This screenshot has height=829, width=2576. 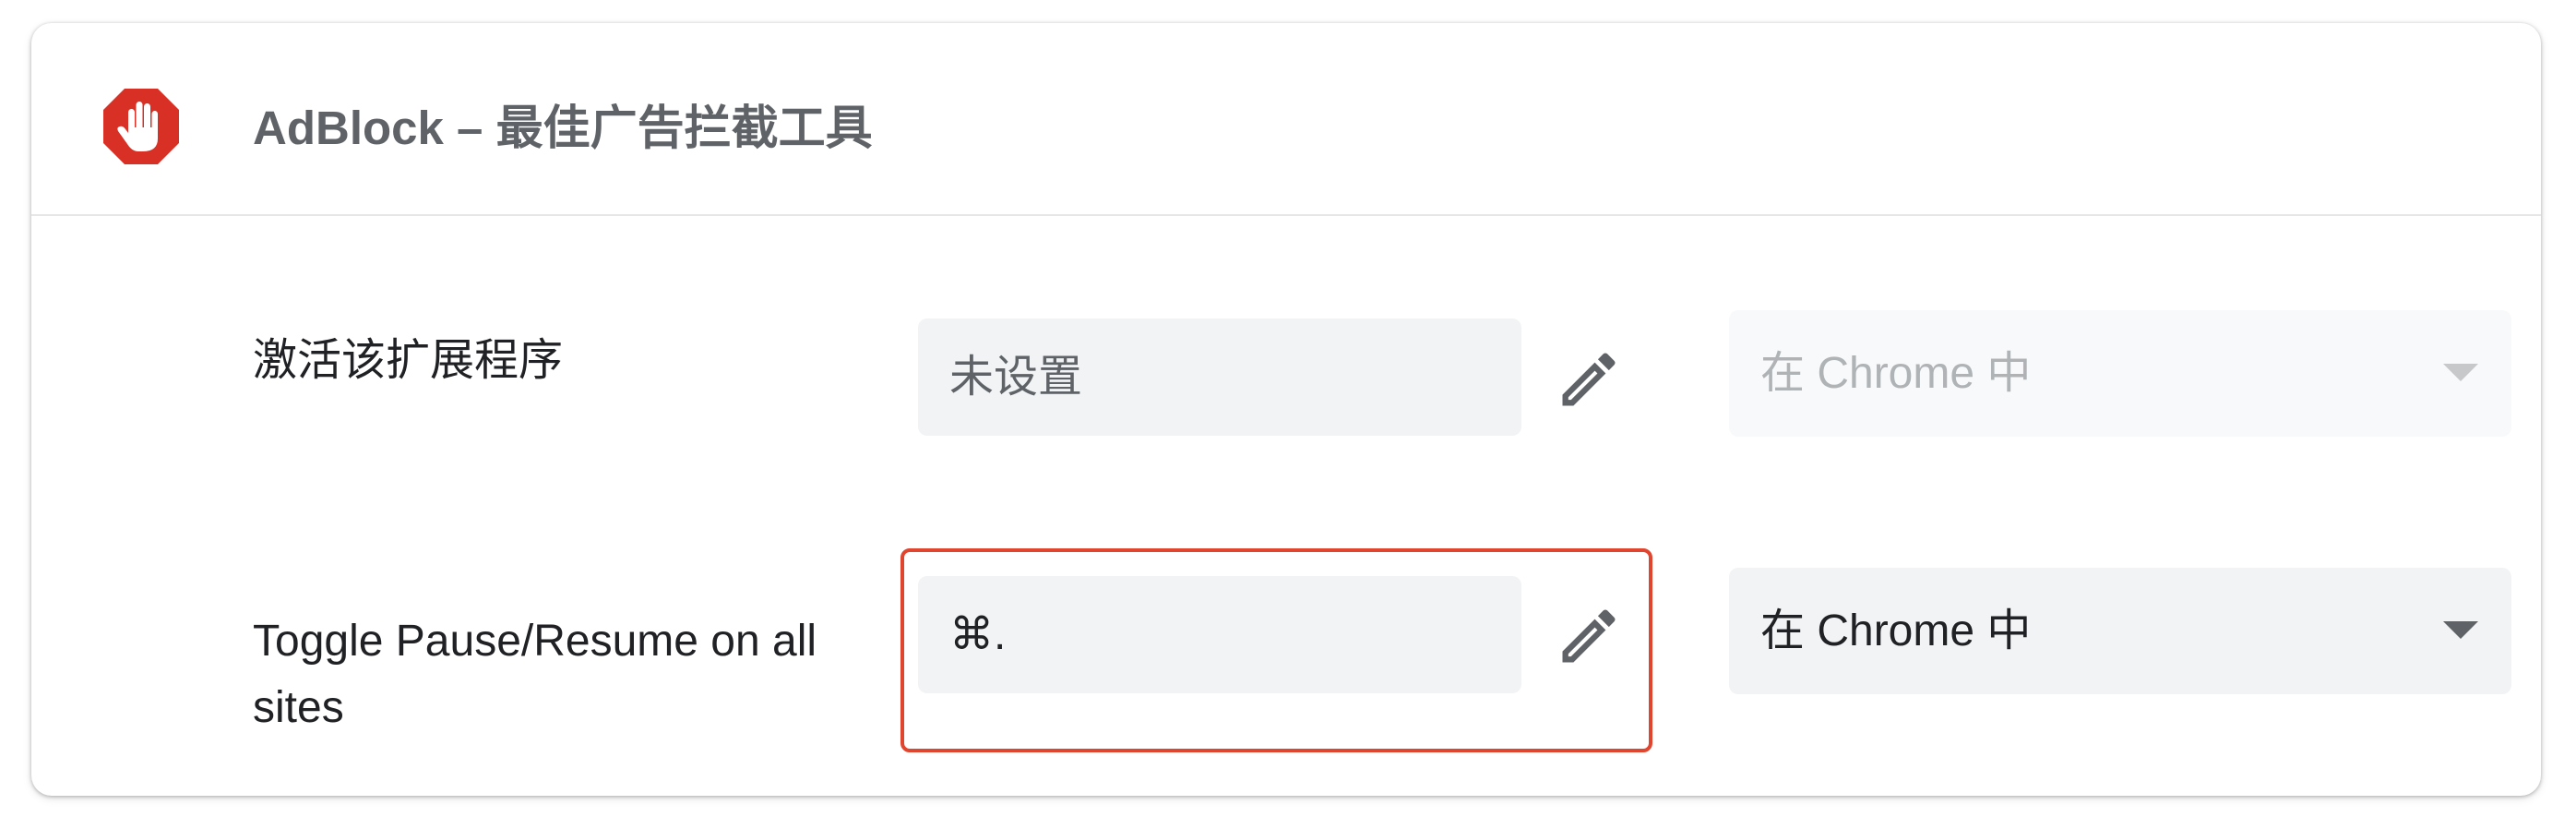 What do you see at coordinates (1219, 634) in the screenshot?
I see `shortcut-input-toggle-pause: ⌘.` at bounding box center [1219, 634].